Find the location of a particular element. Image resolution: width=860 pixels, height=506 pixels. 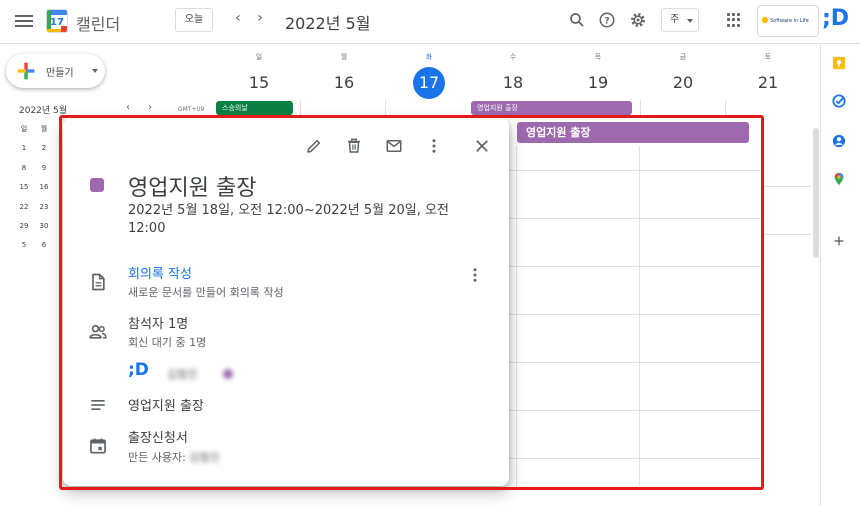

day-of-week: 화 is located at coordinates (429, 57).